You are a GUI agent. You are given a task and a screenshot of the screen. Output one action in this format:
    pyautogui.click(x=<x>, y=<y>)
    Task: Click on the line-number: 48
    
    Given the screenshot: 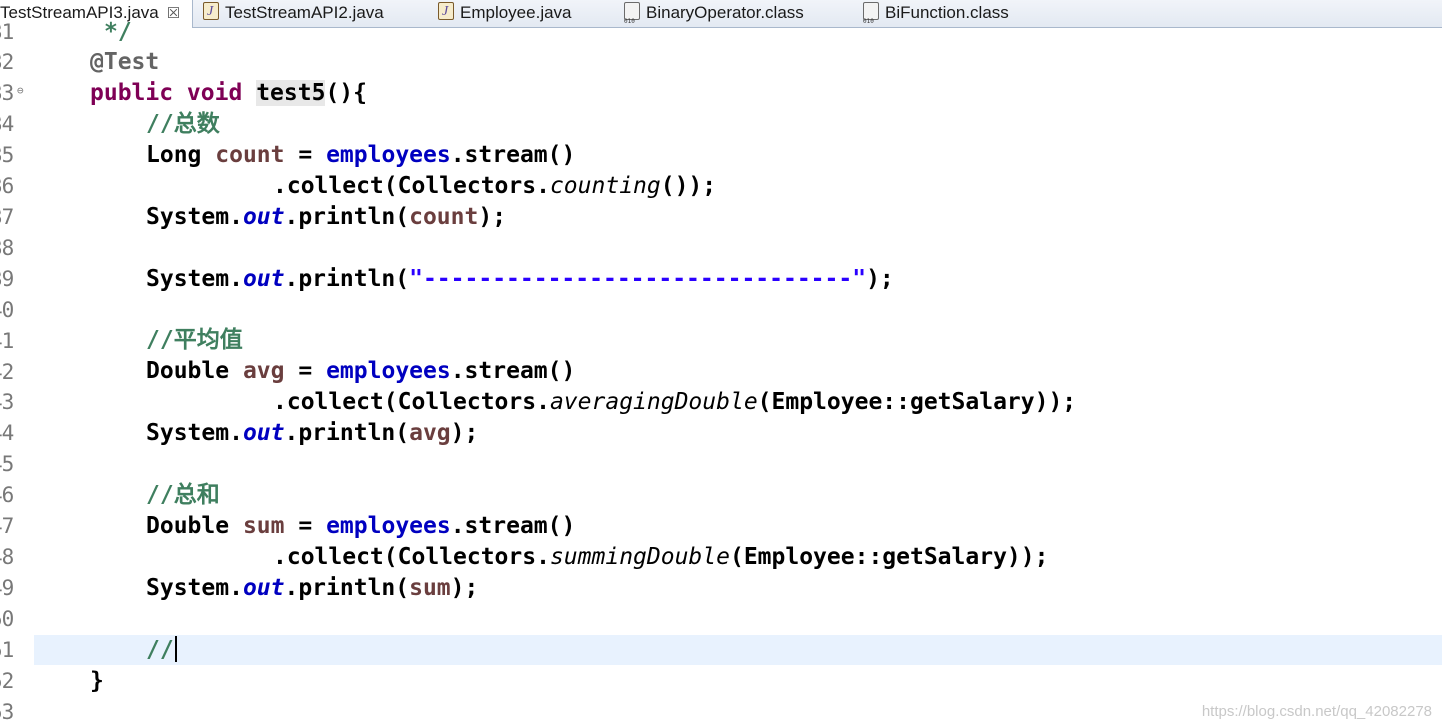 What is the action you would take?
    pyautogui.click(x=7, y=557)
    